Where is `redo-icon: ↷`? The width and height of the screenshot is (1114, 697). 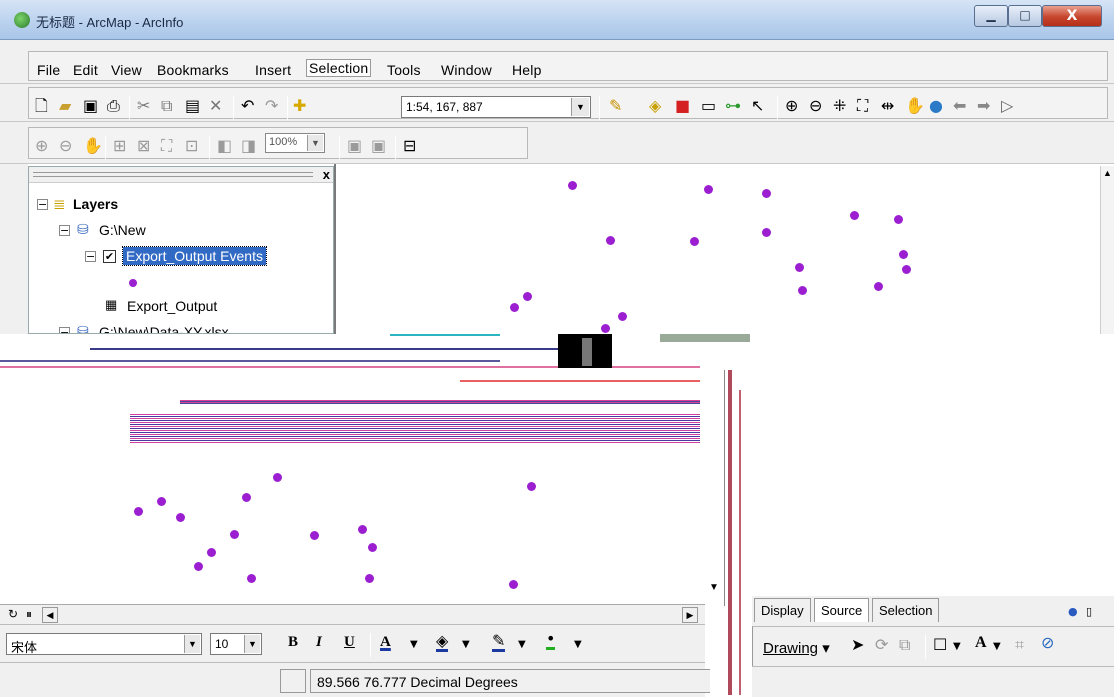
redo-icon: ↷ is located at coordinates (271, 106).